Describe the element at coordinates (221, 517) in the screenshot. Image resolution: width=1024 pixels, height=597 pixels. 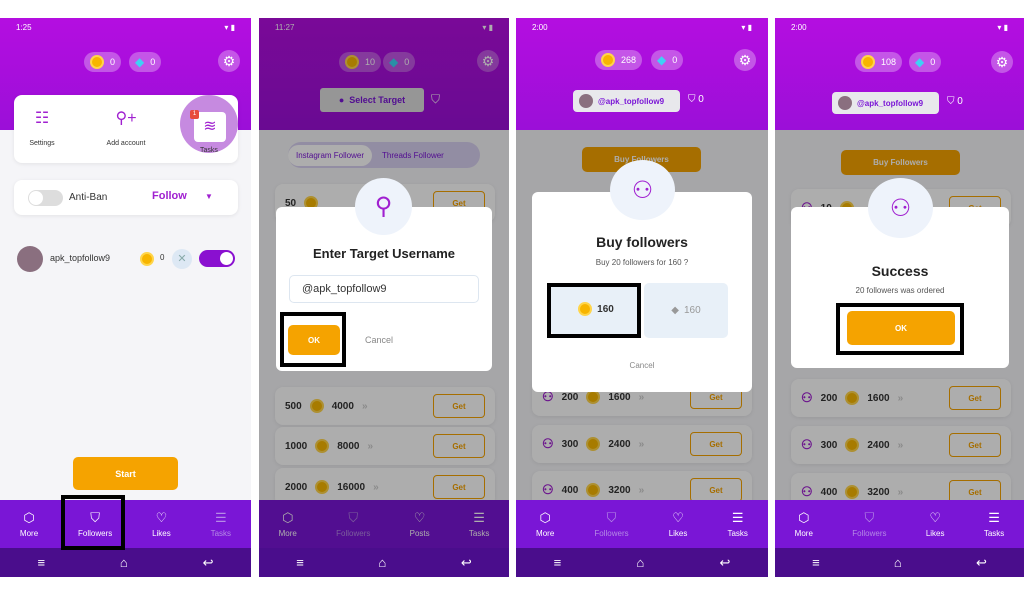
I see `tasks-icon: ☰` at that location.